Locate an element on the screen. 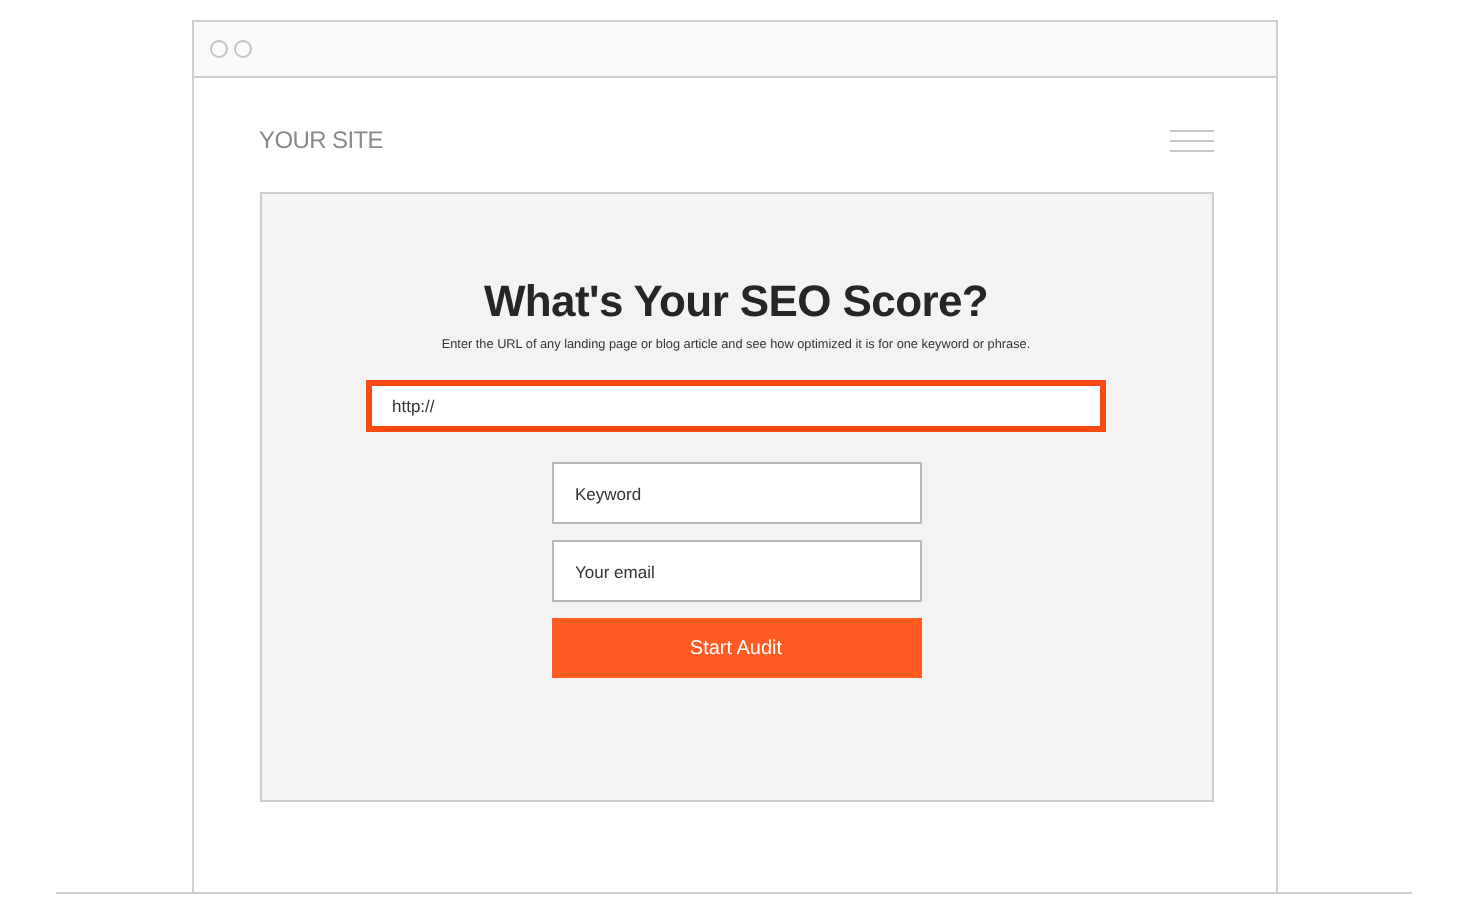 This screenshot has height=900, width=1468. url-field: http:// is located at coordinates (736, 406).